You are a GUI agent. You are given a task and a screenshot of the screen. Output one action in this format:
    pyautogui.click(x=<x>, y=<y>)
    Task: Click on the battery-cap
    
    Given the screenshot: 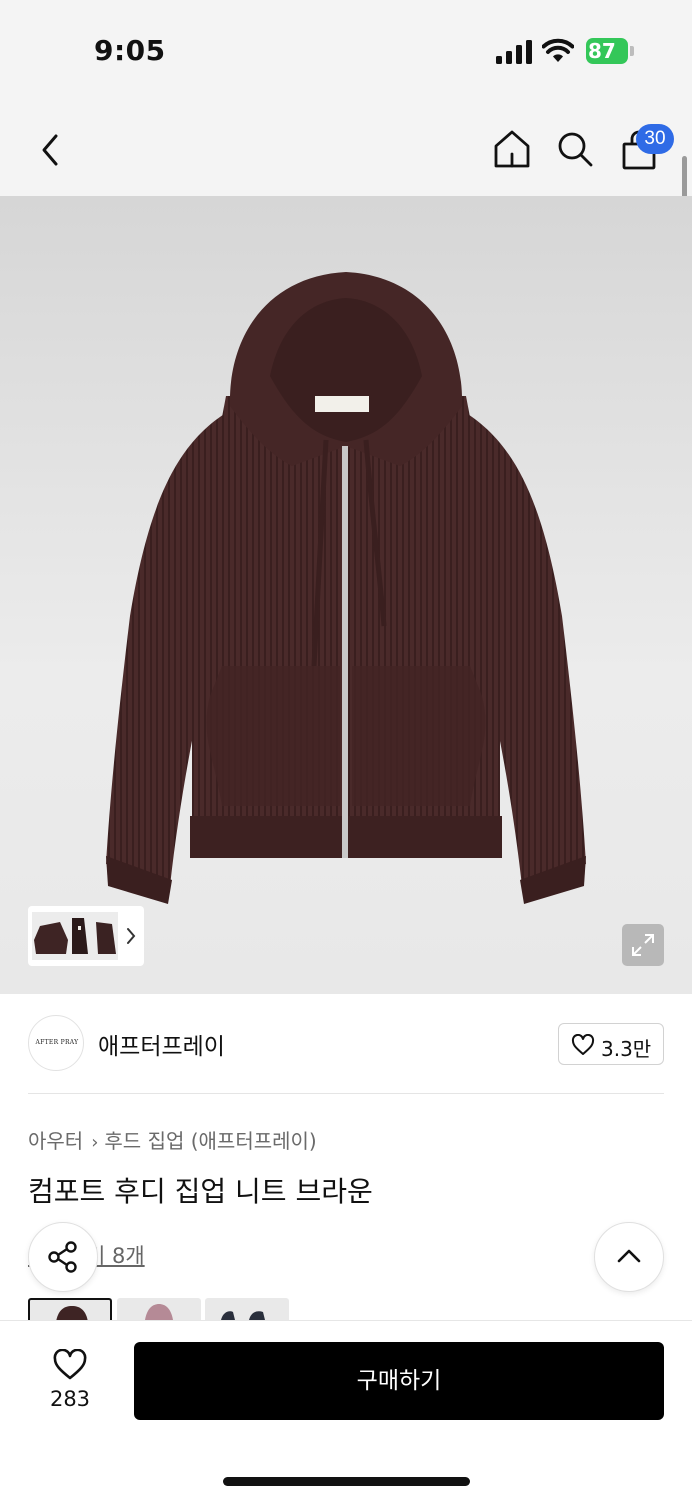 What is the action you would take?
    pyautogui.click(x=632, y=51)
    